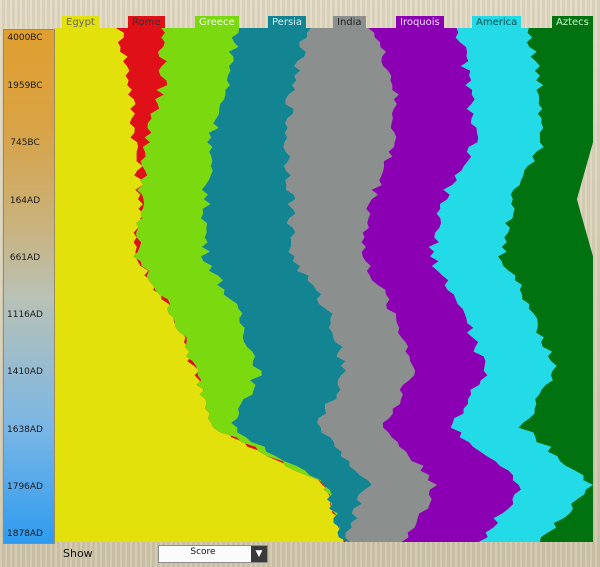  I want to click on timeline-label-9: 1878AD, so click(25, 534).